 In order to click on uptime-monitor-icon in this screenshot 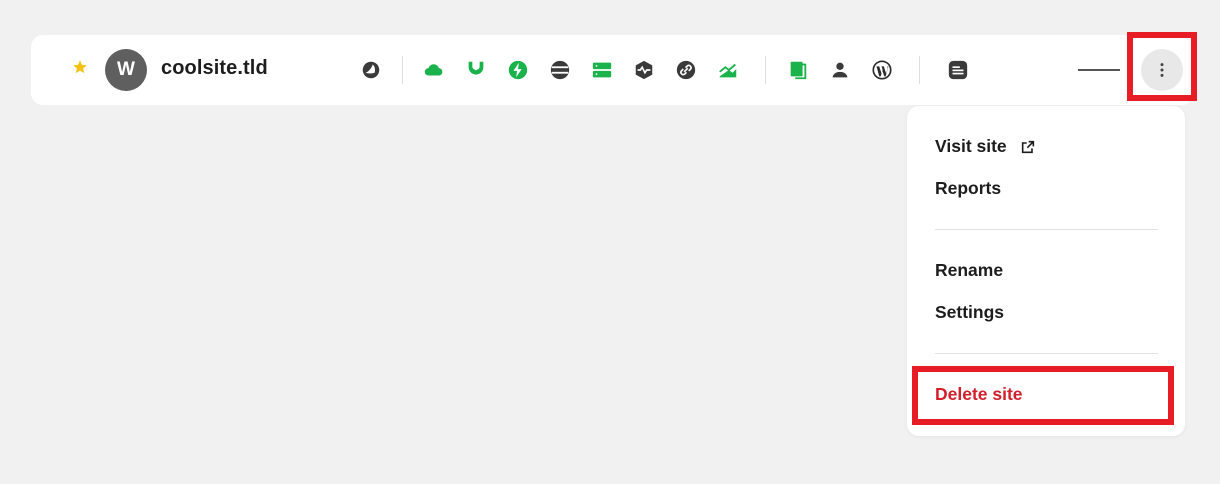, I will do `click(644, 70)`.